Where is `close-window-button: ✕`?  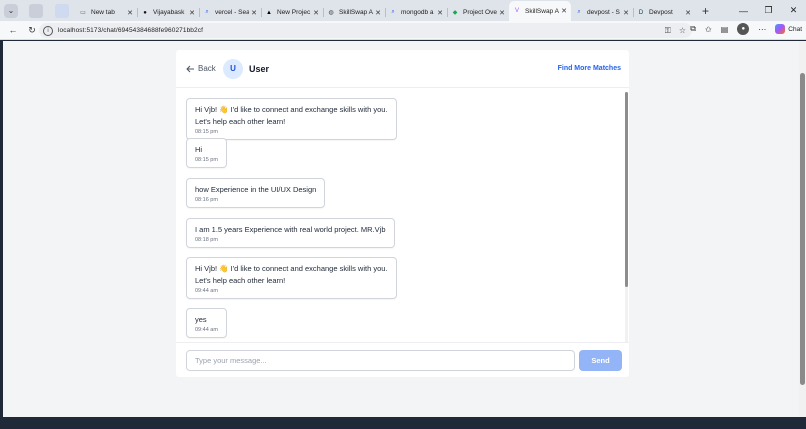
close-window-button: ✕ is located at coordinates (793, 10).